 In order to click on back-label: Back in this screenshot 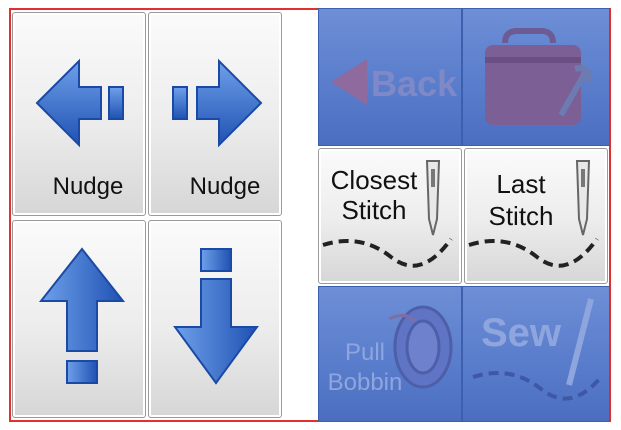, I will do `click(414, 83)`.